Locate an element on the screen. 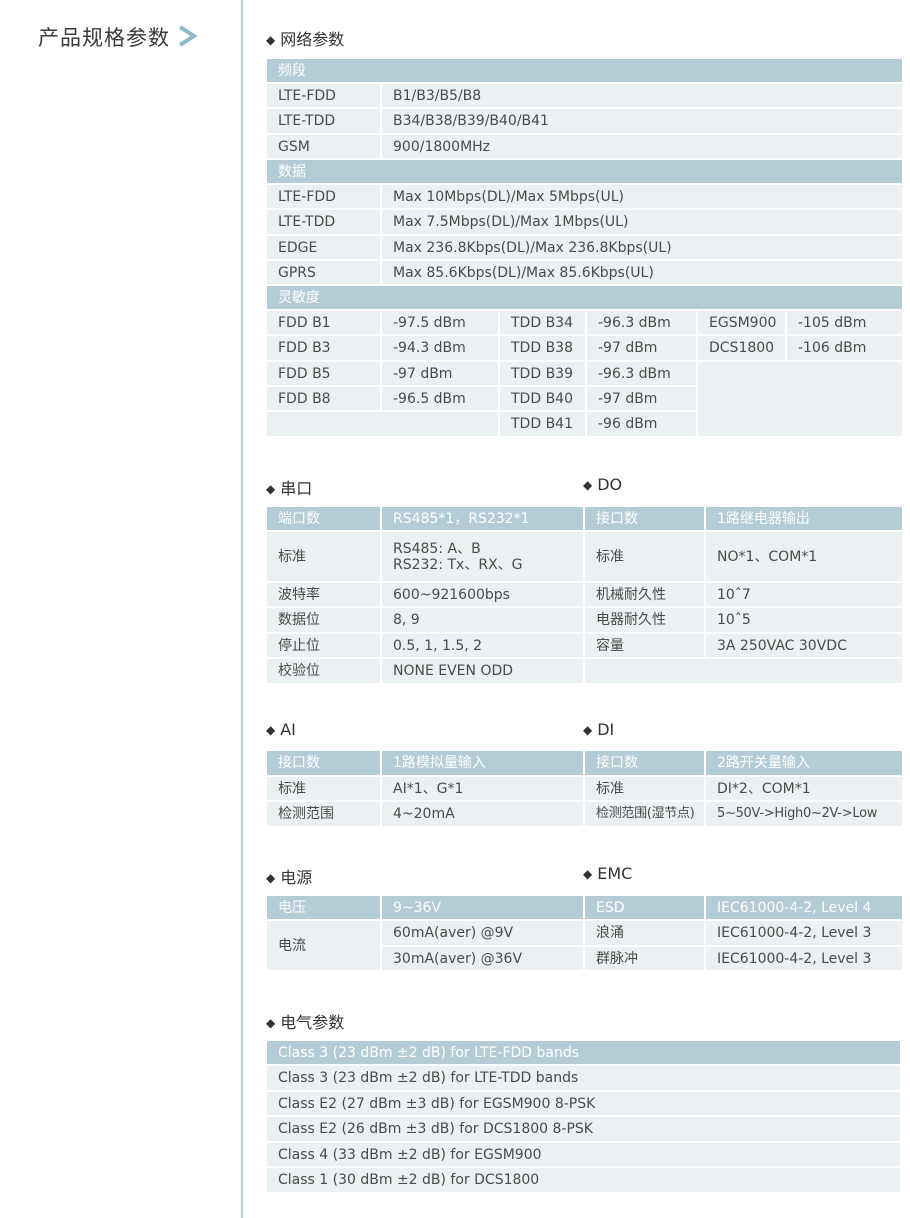  table-cell: GSM is located at coordinates (323, 146).